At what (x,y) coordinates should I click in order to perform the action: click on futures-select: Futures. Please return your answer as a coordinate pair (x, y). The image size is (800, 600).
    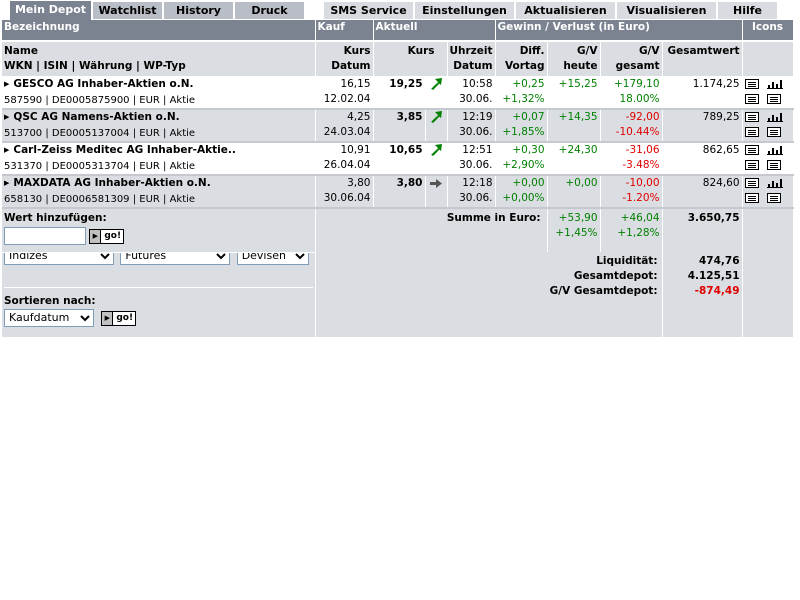
    Looking at the image, I should click on (175, 258).